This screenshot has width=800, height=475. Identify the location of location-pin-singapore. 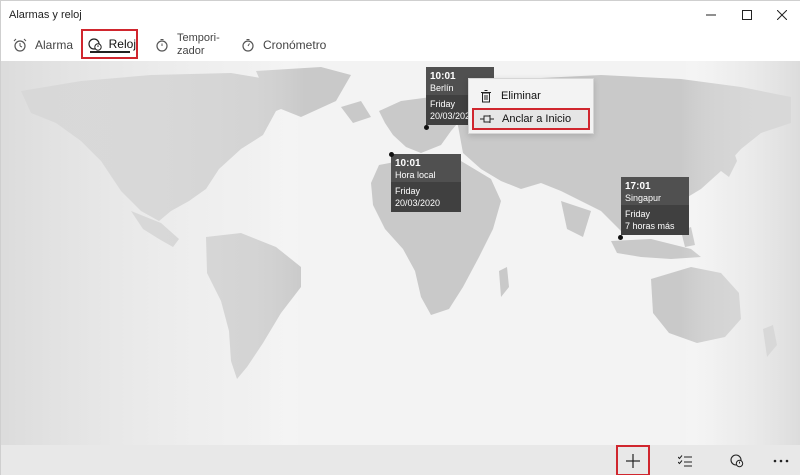
(620, 237).